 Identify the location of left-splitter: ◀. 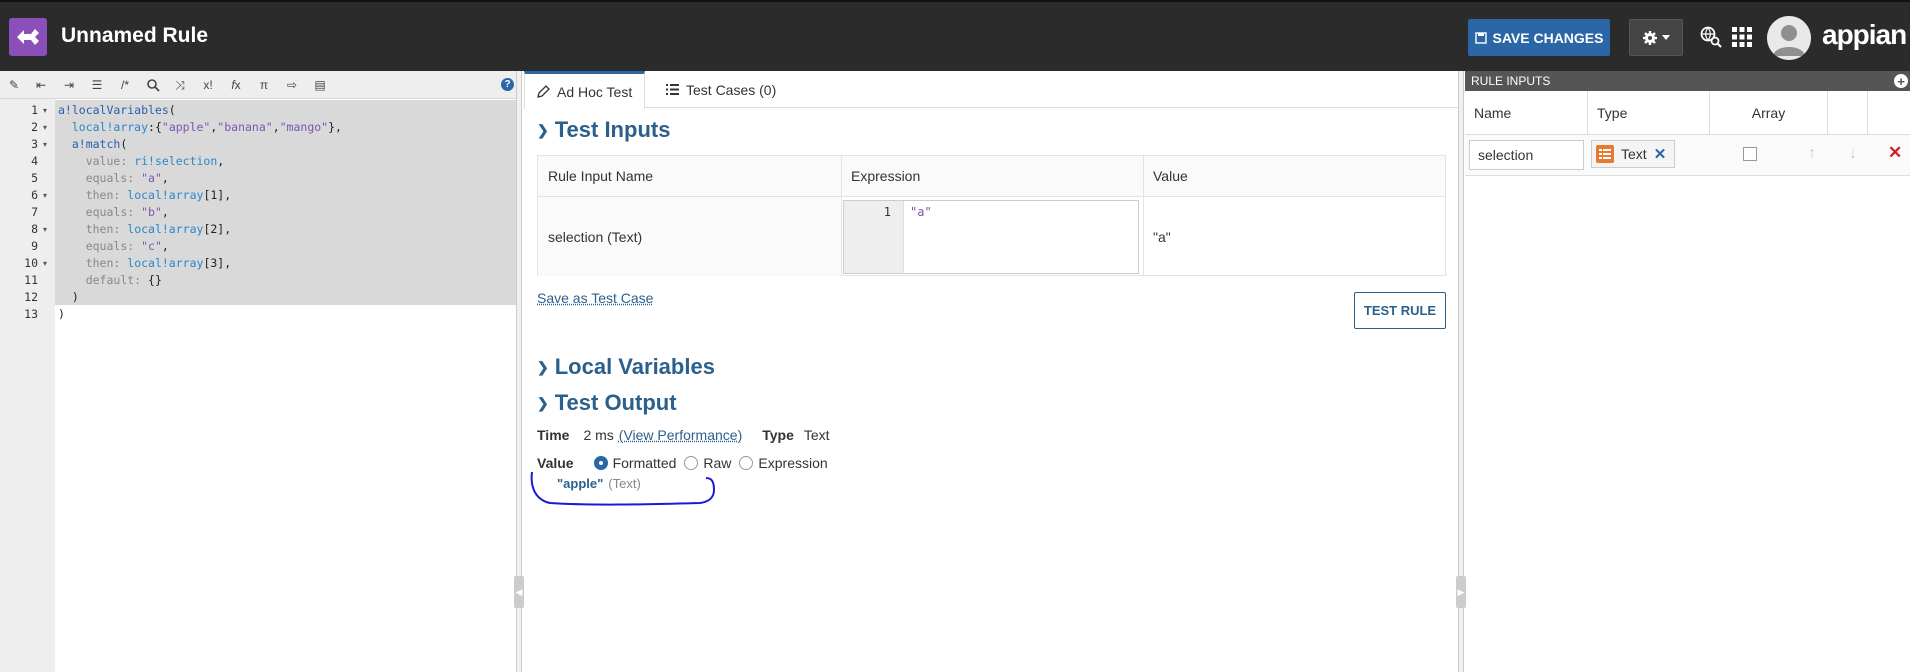
(519, 371).